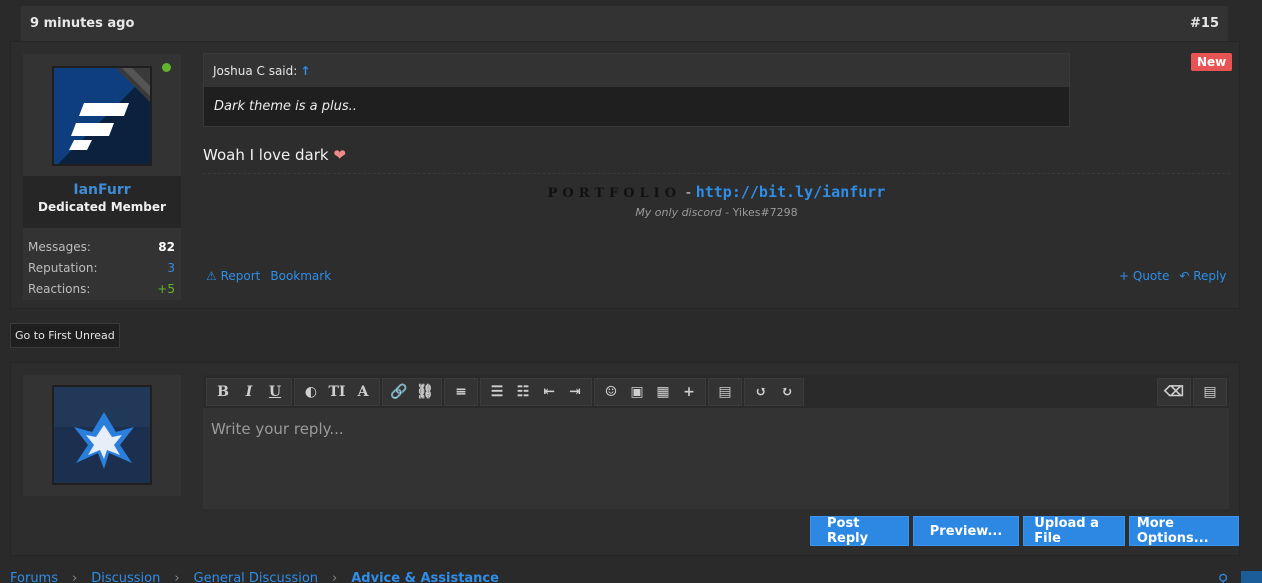  What do you see at coordinates (859, 531) in the screenshot?
I see `post-reply-button: Post Reply` at bounding box center [859, 531].